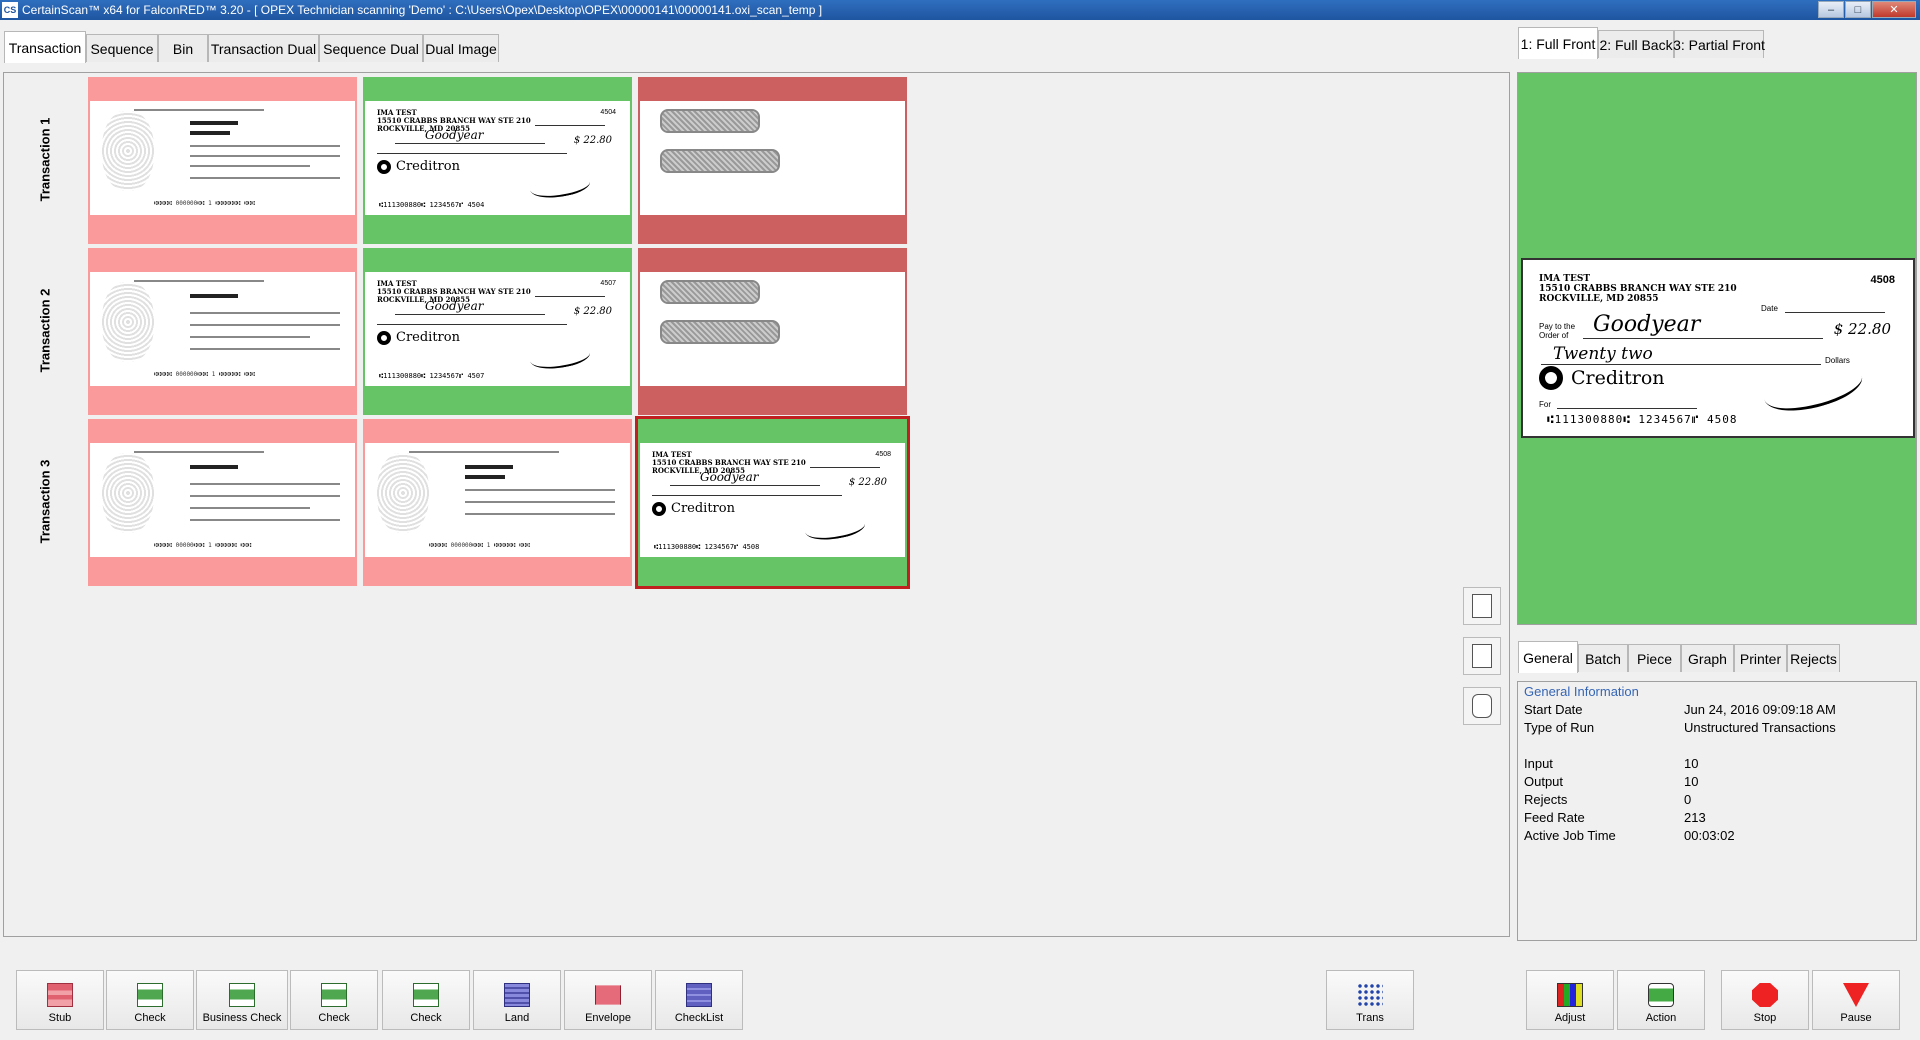  What do you see at coordinates (1654, 658) in the screenshot?
I see `tab-piece: Piece` at bounding box center [1654, 658].